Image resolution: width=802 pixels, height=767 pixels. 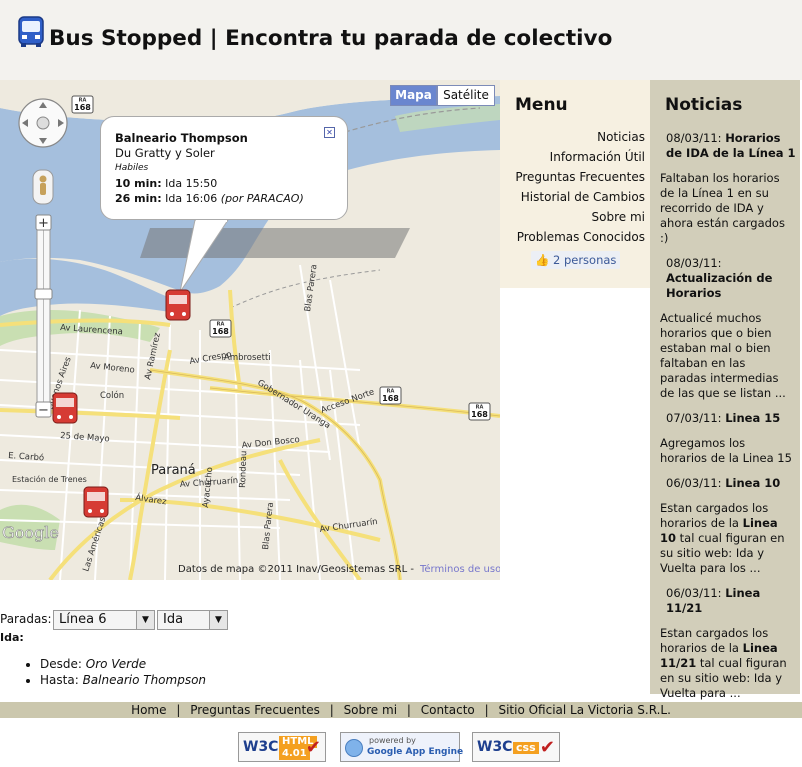 What do you see at coordinates (726, 450) in the screenshot?
I see `news-body: Agregamos los horarios de la Linea 15` at bounding box center [726, 450].